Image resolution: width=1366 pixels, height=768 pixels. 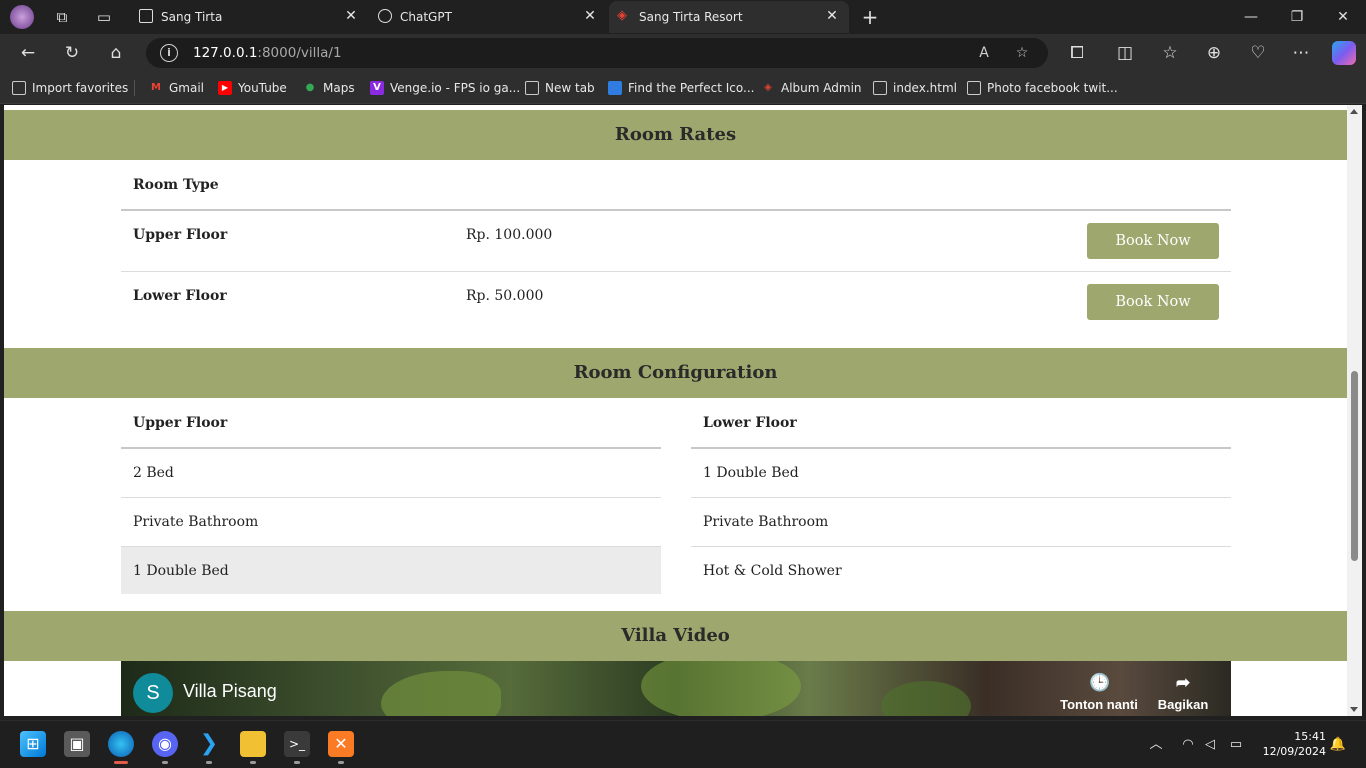 What do you see at coordinates (1125, 53) in the screenshot?
I see `split-screen-icon: ◫` at bounding box center [1125, 53].